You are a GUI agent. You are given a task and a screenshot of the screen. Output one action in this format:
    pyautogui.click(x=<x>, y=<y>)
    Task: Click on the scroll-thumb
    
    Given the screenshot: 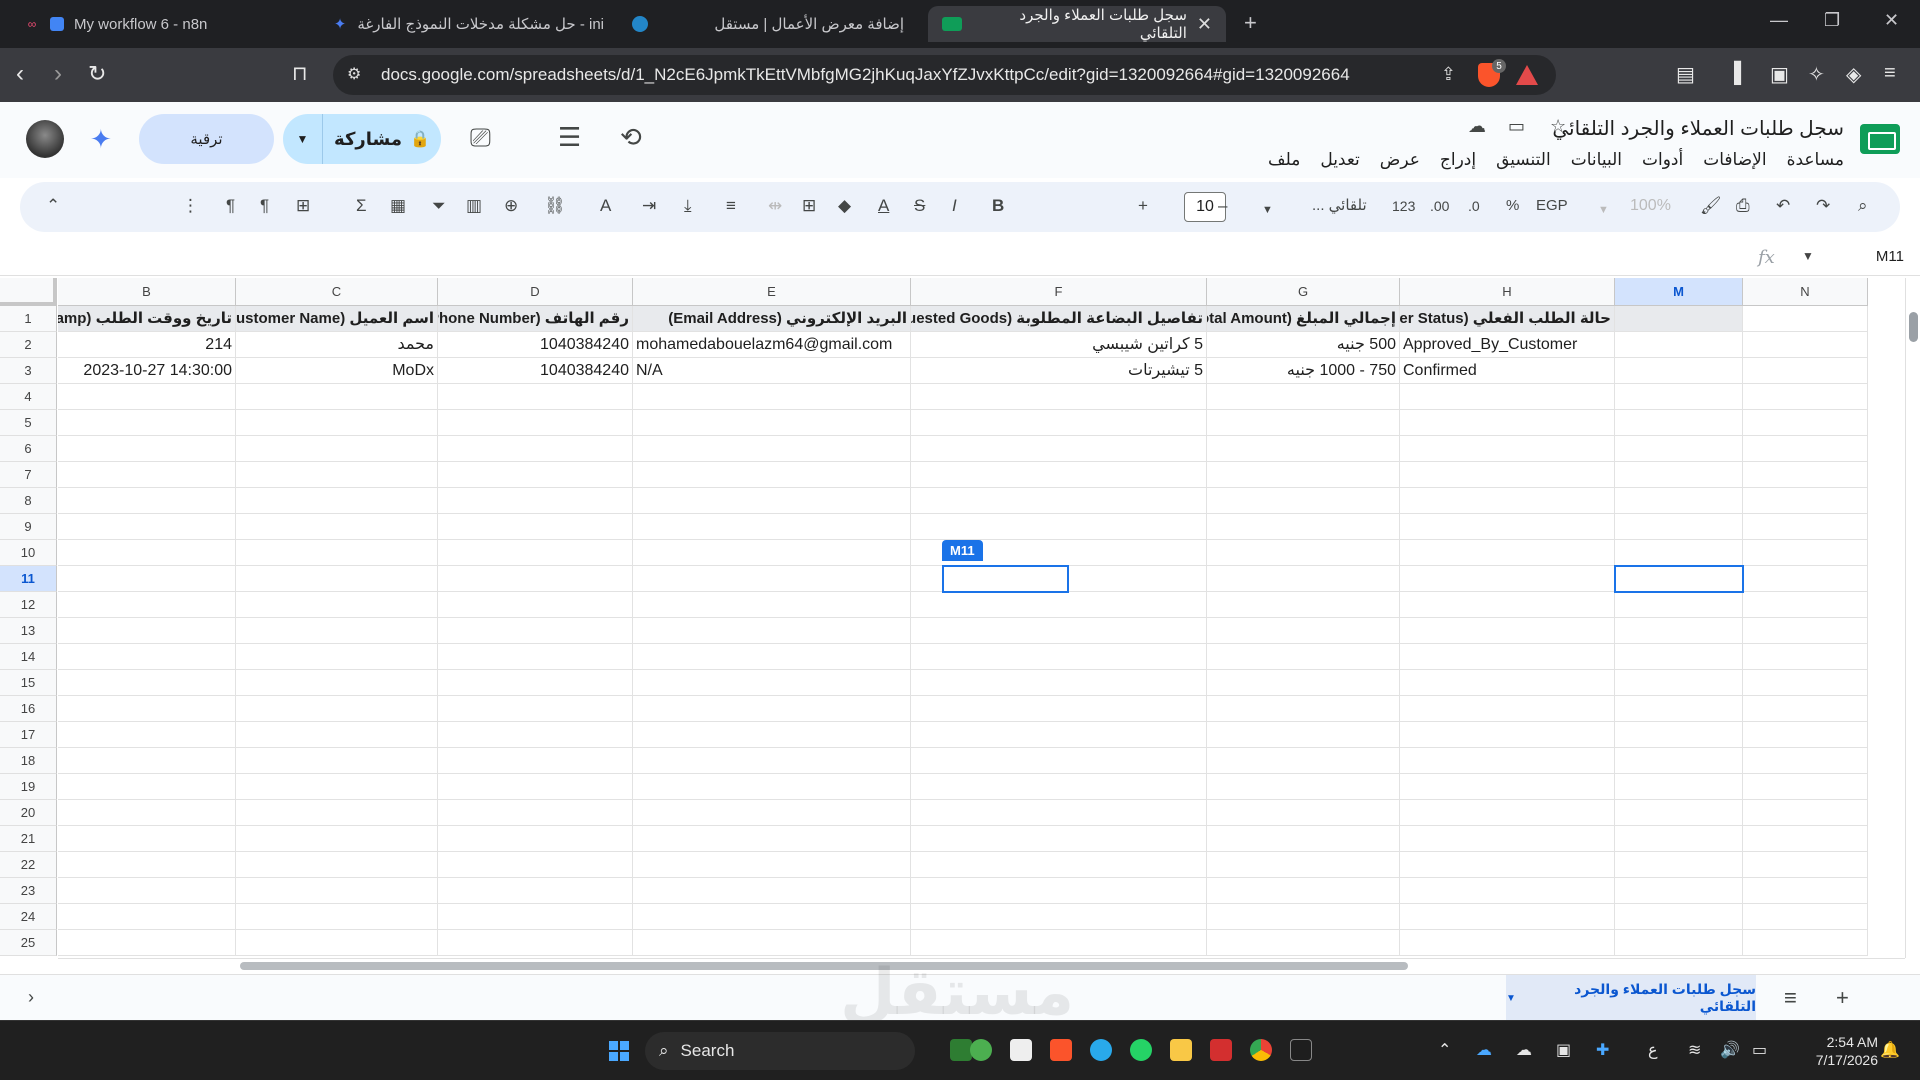 What is the action you would take?
    pyautogui.click(x=1913, y=327)
    